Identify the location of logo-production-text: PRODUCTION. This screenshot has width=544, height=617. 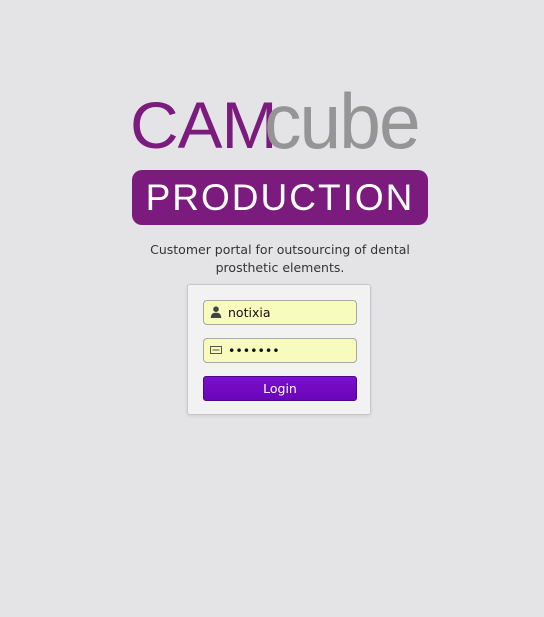
(280, 197).